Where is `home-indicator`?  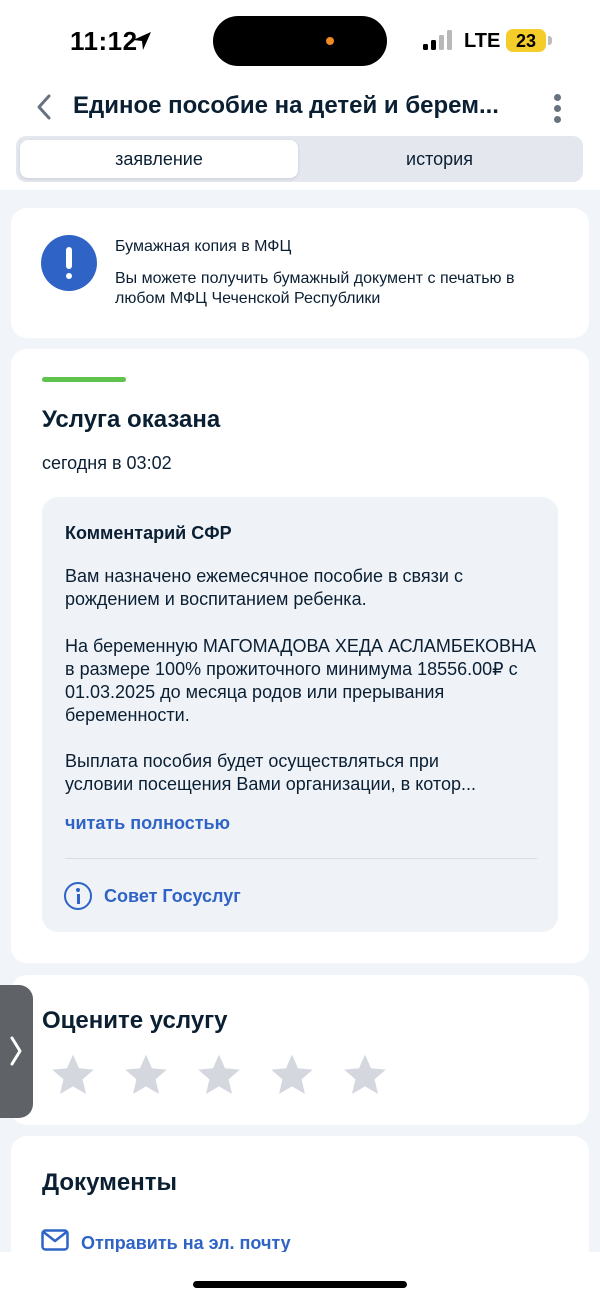
home-indicator is located at coordinates (300, 1284).